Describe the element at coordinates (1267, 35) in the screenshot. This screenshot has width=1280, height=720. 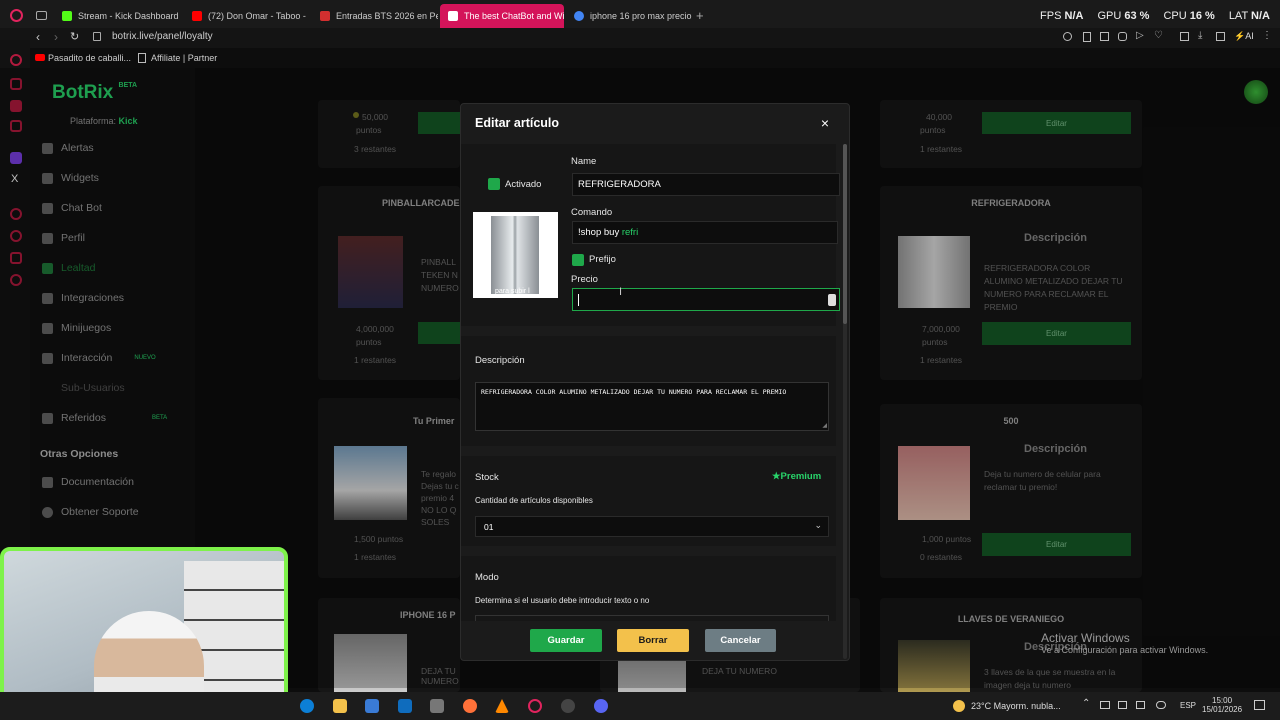
I see `menu-icon: ⋮` at that location.